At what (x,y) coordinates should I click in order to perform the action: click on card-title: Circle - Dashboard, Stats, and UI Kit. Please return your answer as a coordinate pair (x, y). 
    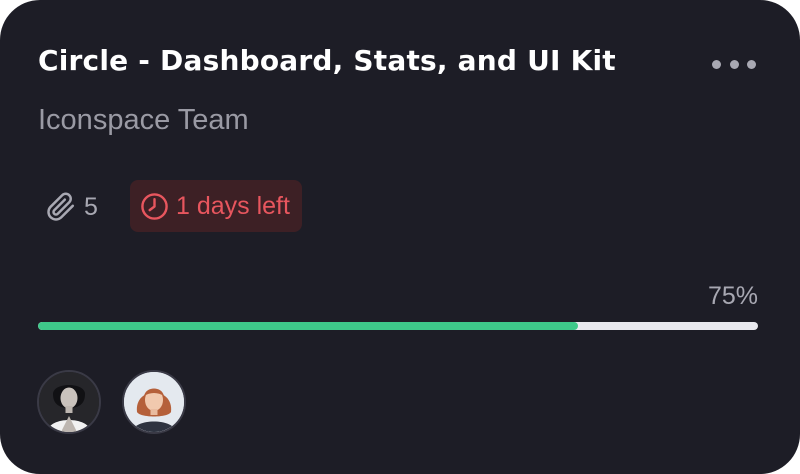
    Looking at the image, I should click on (327, 60).